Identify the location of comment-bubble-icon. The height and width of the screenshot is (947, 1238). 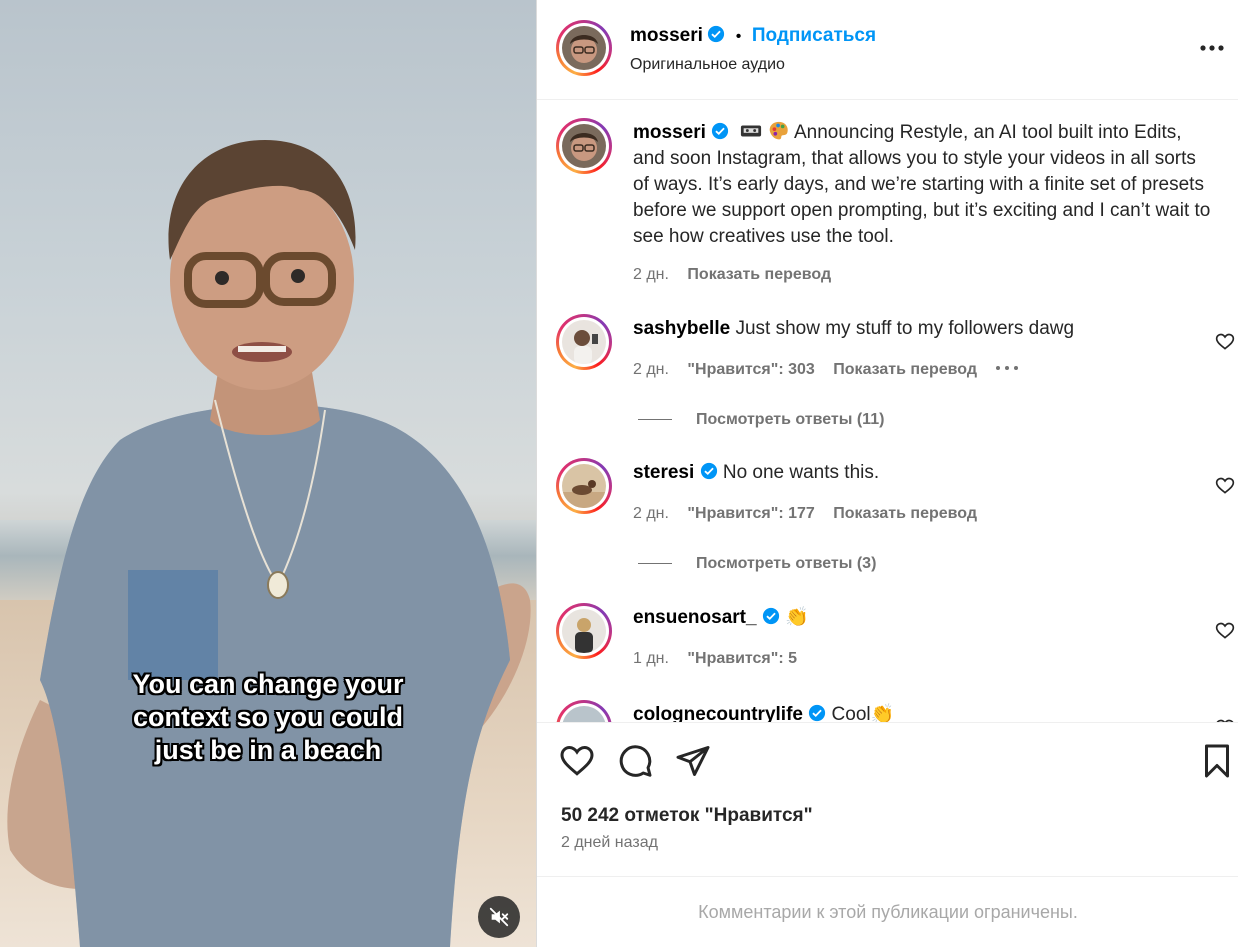
(635, 761).